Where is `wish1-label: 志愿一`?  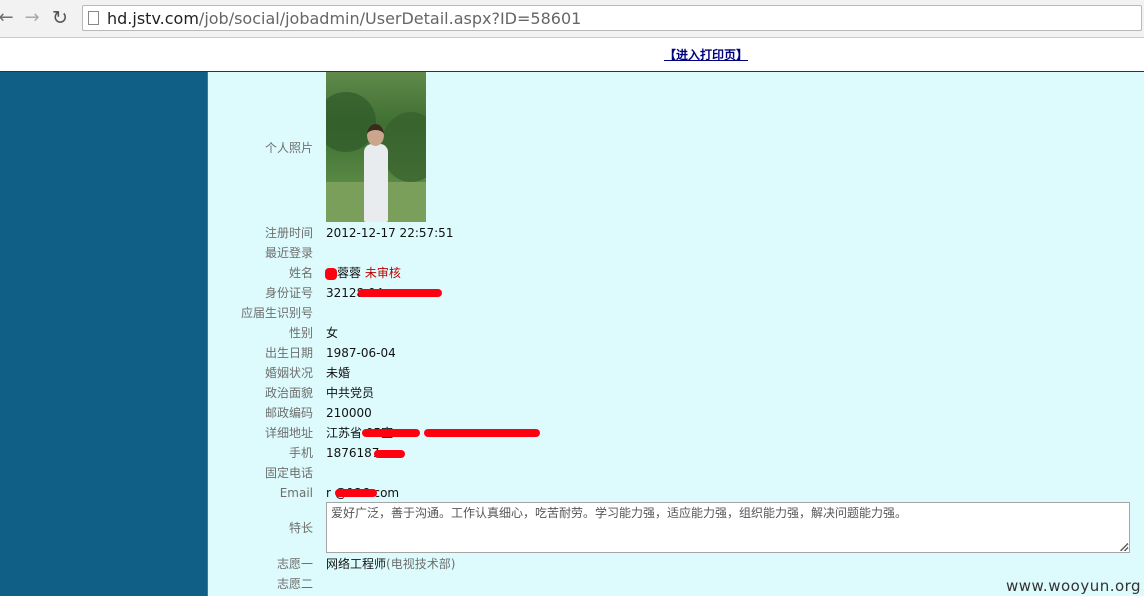 wish1-label: 志愿一 is located at coordinates (294, 564).